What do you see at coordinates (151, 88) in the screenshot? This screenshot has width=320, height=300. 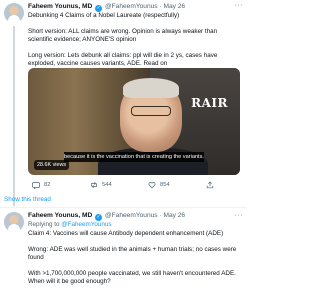 I see `video-subject-hair` at bounding box center [151, 88].